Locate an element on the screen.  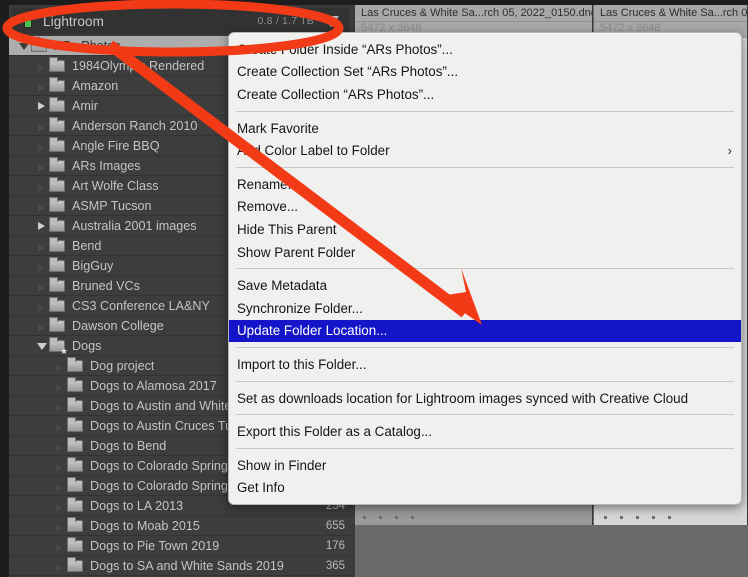
context-menu-item-label: Hide This Parent is located at coordinates (287, 229).